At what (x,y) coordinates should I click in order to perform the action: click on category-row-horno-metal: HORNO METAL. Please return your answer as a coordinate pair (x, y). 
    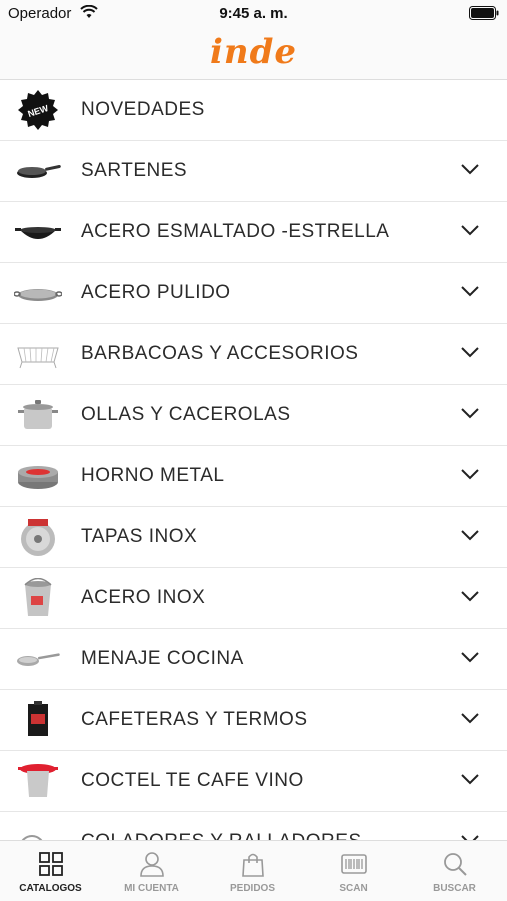
    Looking at the image, I should click on (253, 476).